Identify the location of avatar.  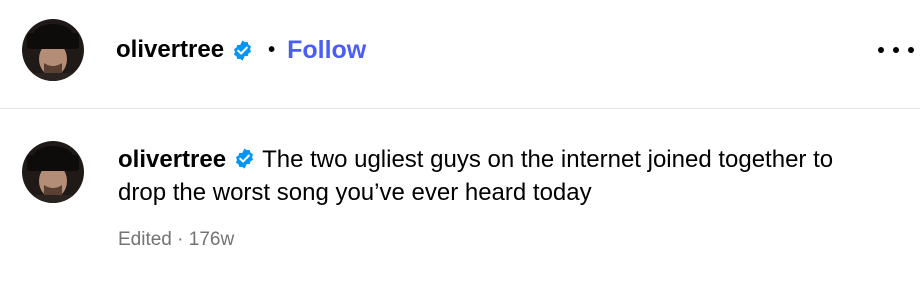
(53, 50).